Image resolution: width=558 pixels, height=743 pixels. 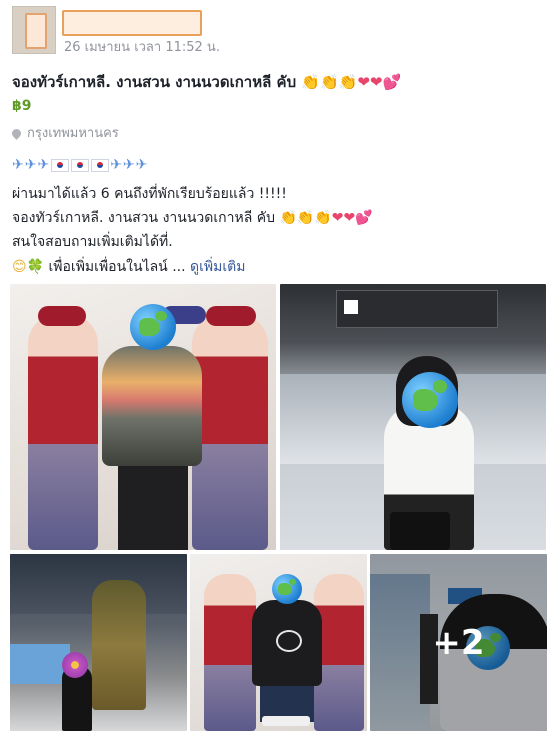 I want to click on listing-price: ฿9, so click(x=22, y=106).